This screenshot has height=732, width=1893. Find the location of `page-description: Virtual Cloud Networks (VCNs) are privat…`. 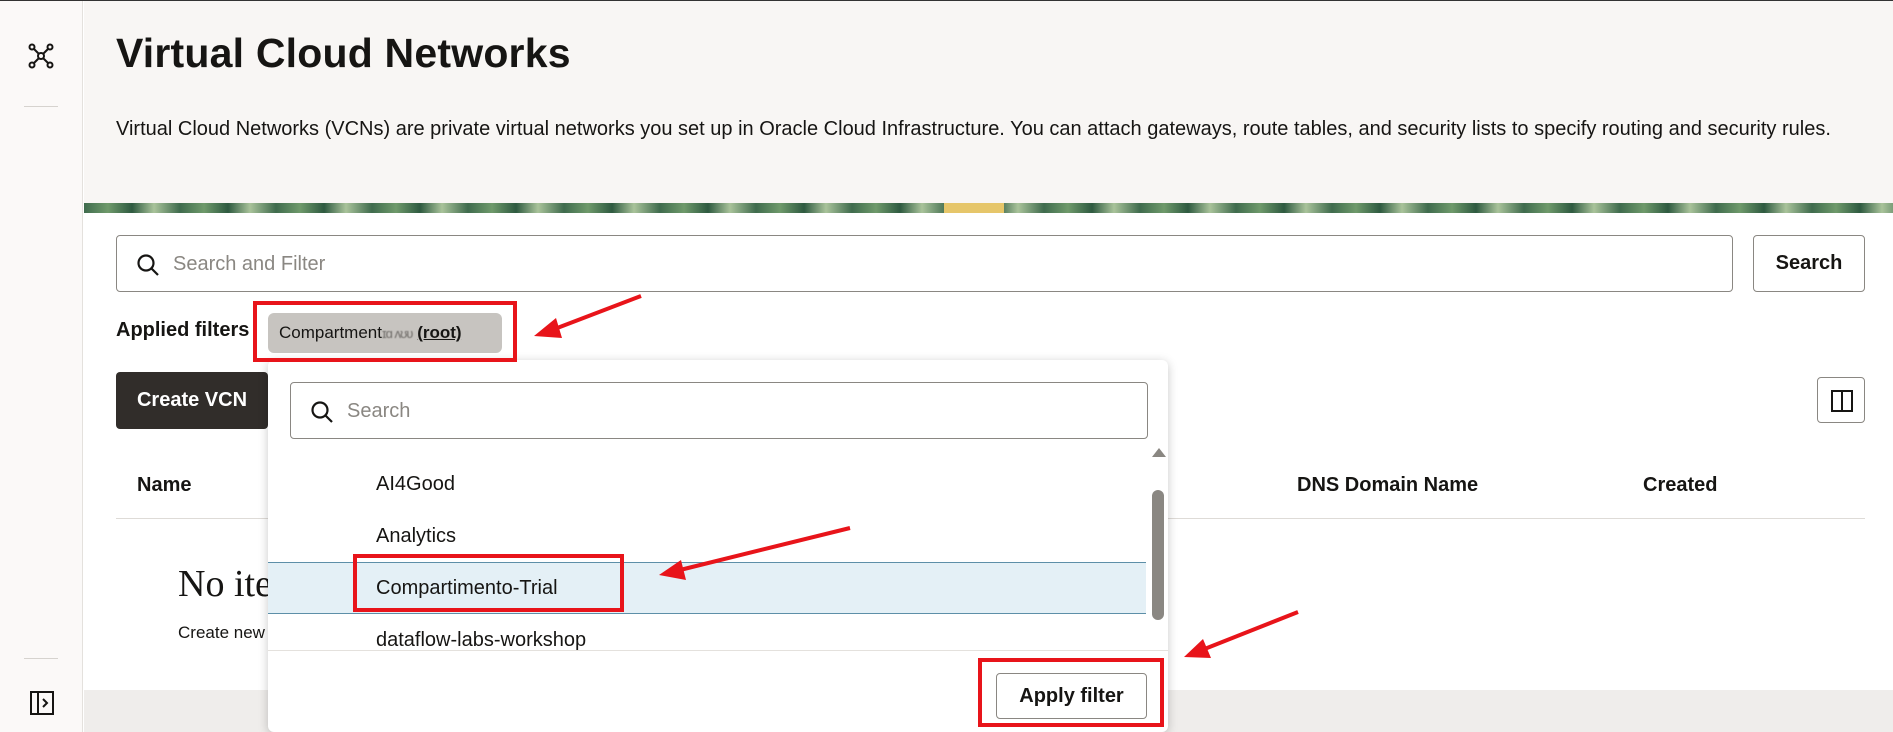

page-description: Virtual Cloud Networks (VCNs) are privat… is located at coordinates (973, 129).